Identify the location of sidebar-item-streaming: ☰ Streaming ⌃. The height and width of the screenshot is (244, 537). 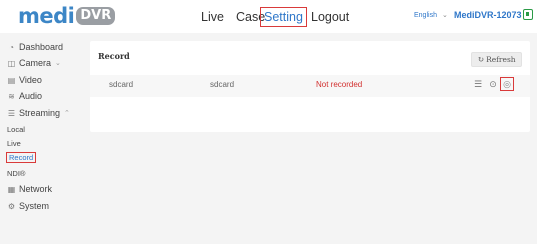
(38, 113).